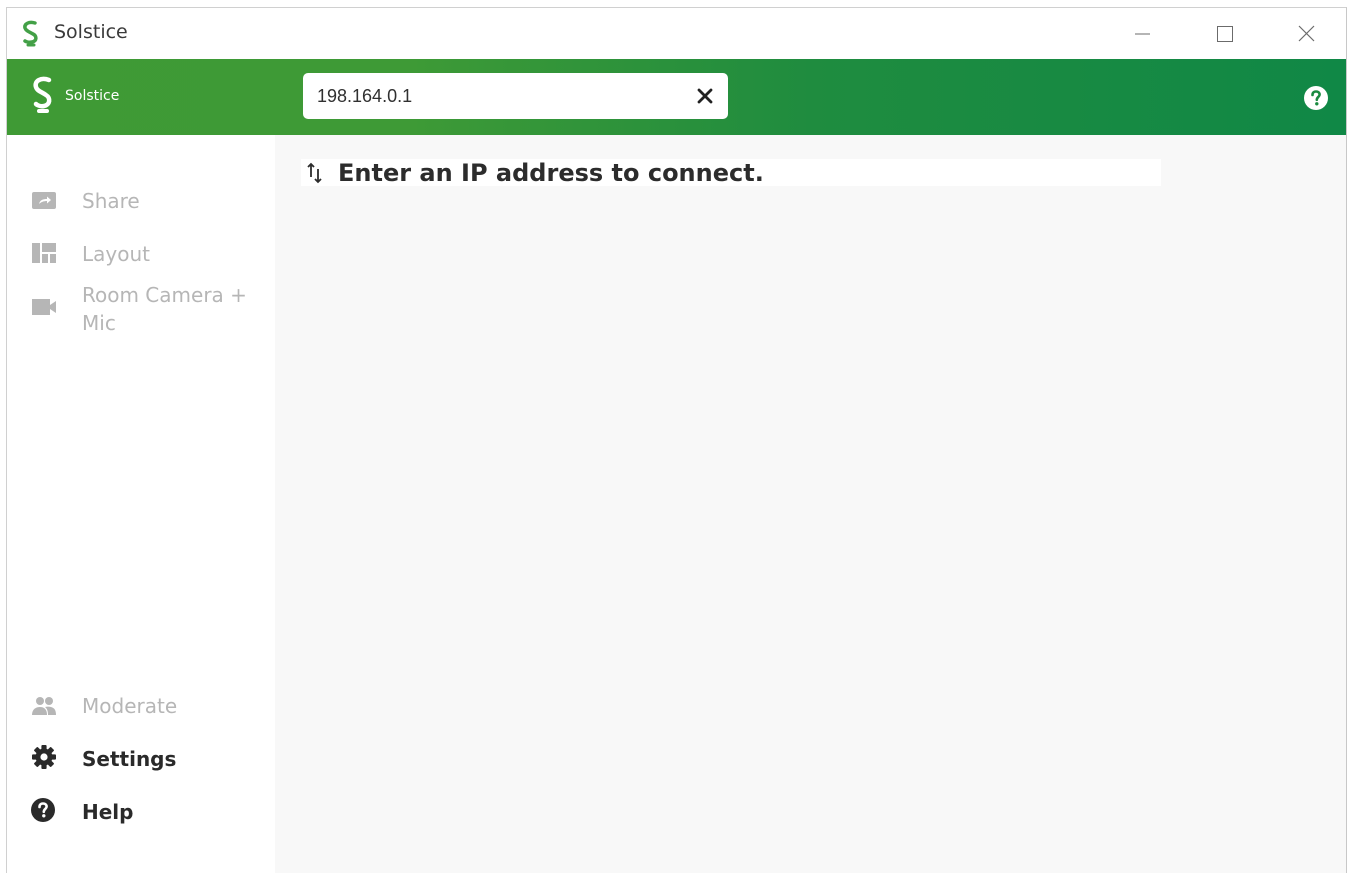 The image size is (1351, 873). What do you see at coordinates (92, 96) in the screenshot?
I see `brand-label: Solstice` at bounding box center [92, 96].